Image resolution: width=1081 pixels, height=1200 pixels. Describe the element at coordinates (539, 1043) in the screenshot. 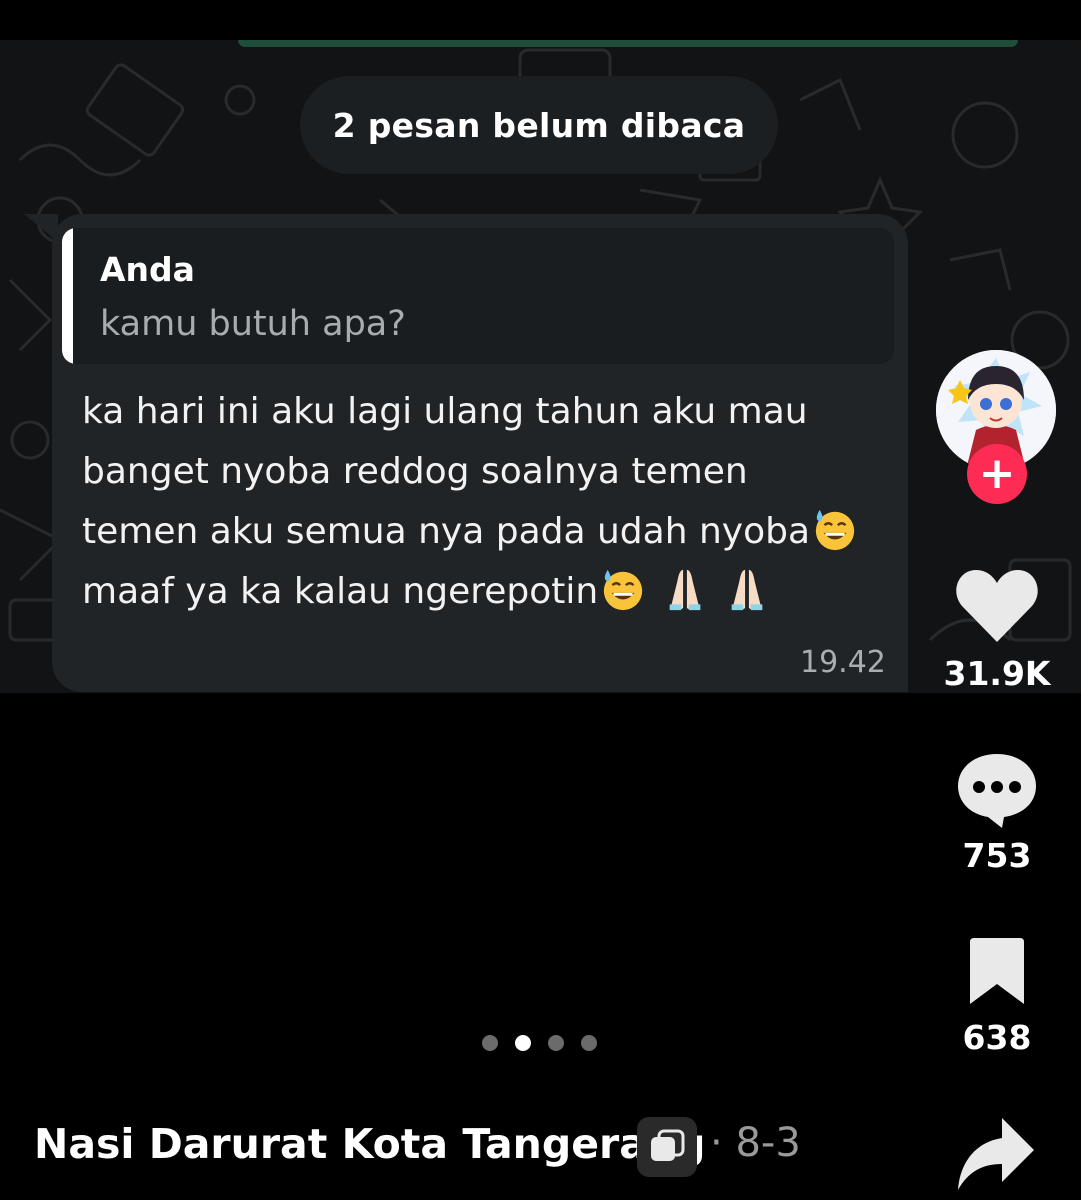

I see `carousel-indicator` at that location.